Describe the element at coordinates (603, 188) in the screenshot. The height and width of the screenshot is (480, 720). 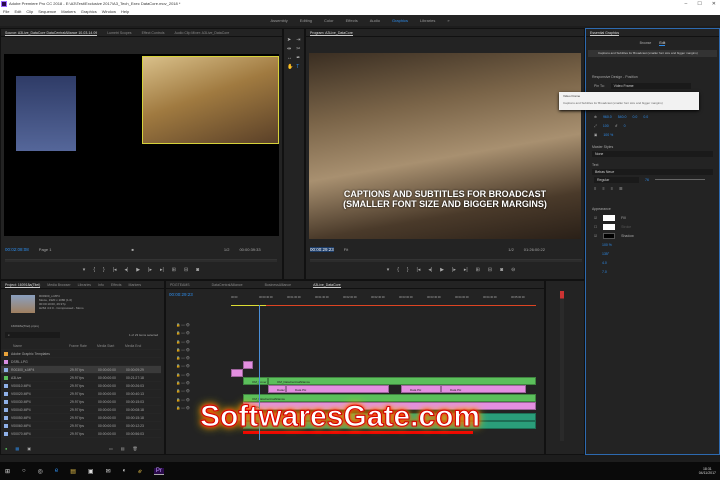
I see `align-center-icon: ≡` at that location.